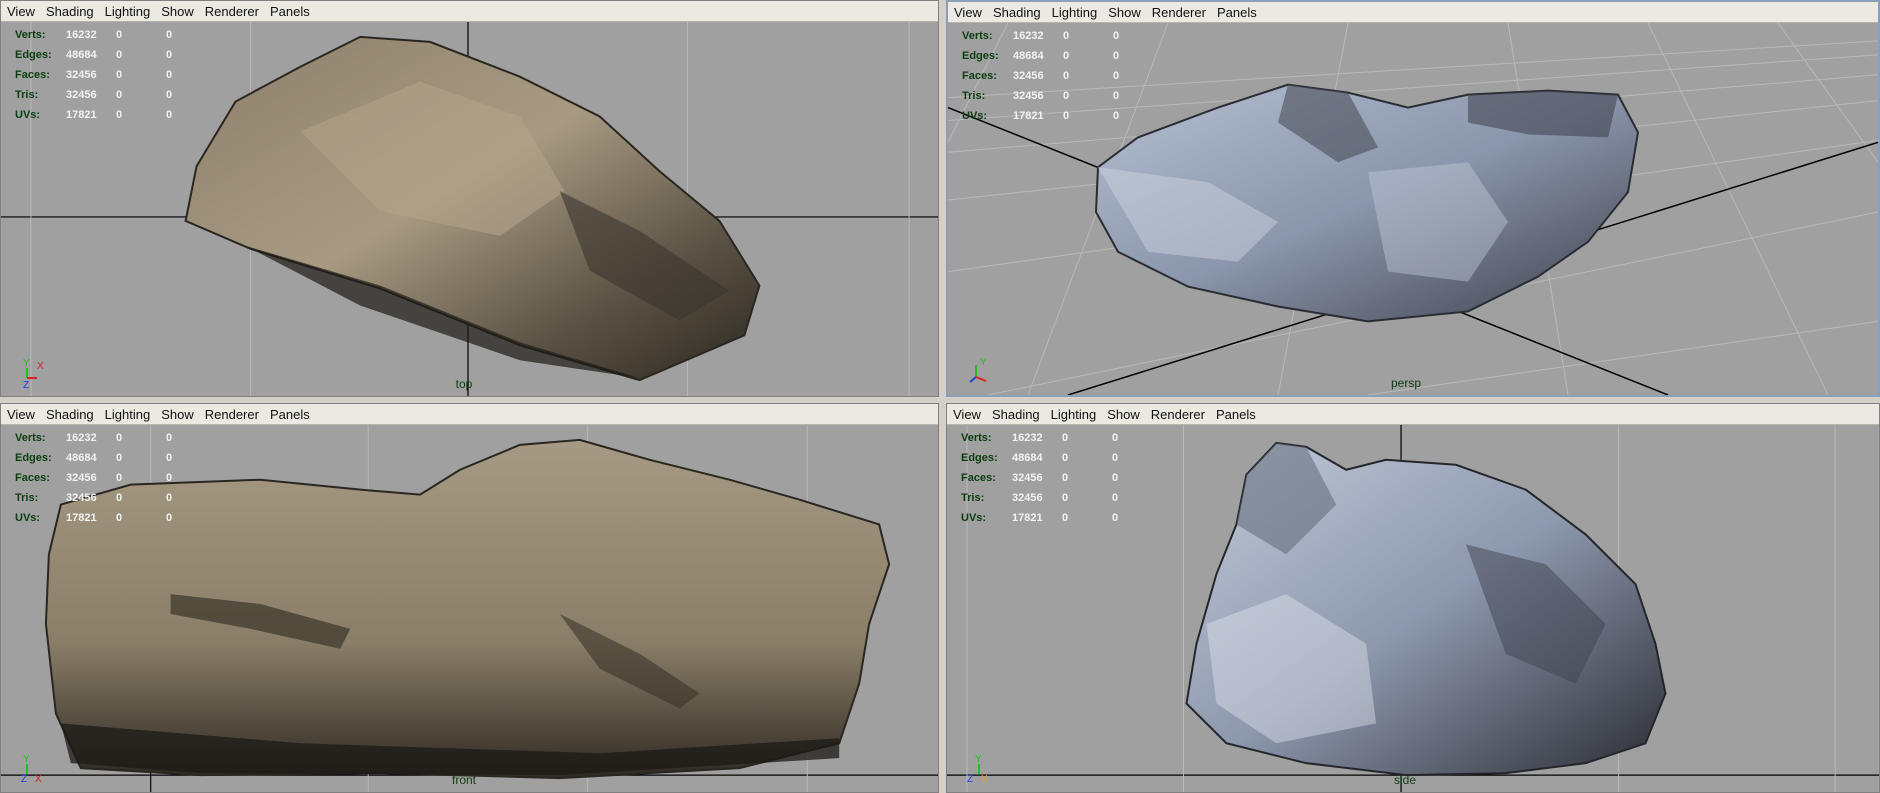 The width and height of the screenshot is (1880, 793). Describe the element at coordinates (26, 384) in the screenshot. I see `axis-z-label: Z` at that location.